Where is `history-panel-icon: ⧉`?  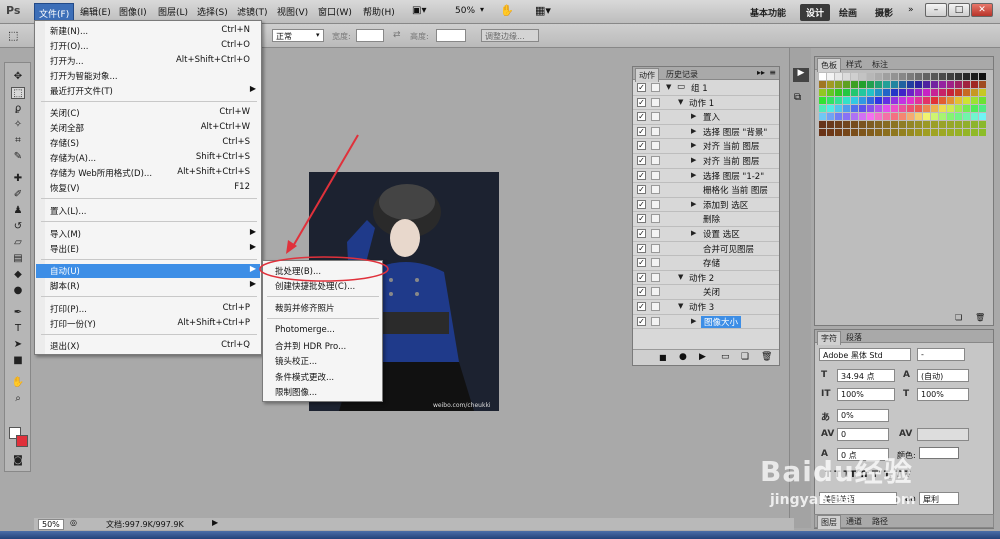
history-panel-icon: ⧉ is located at coordinates (797, 97).